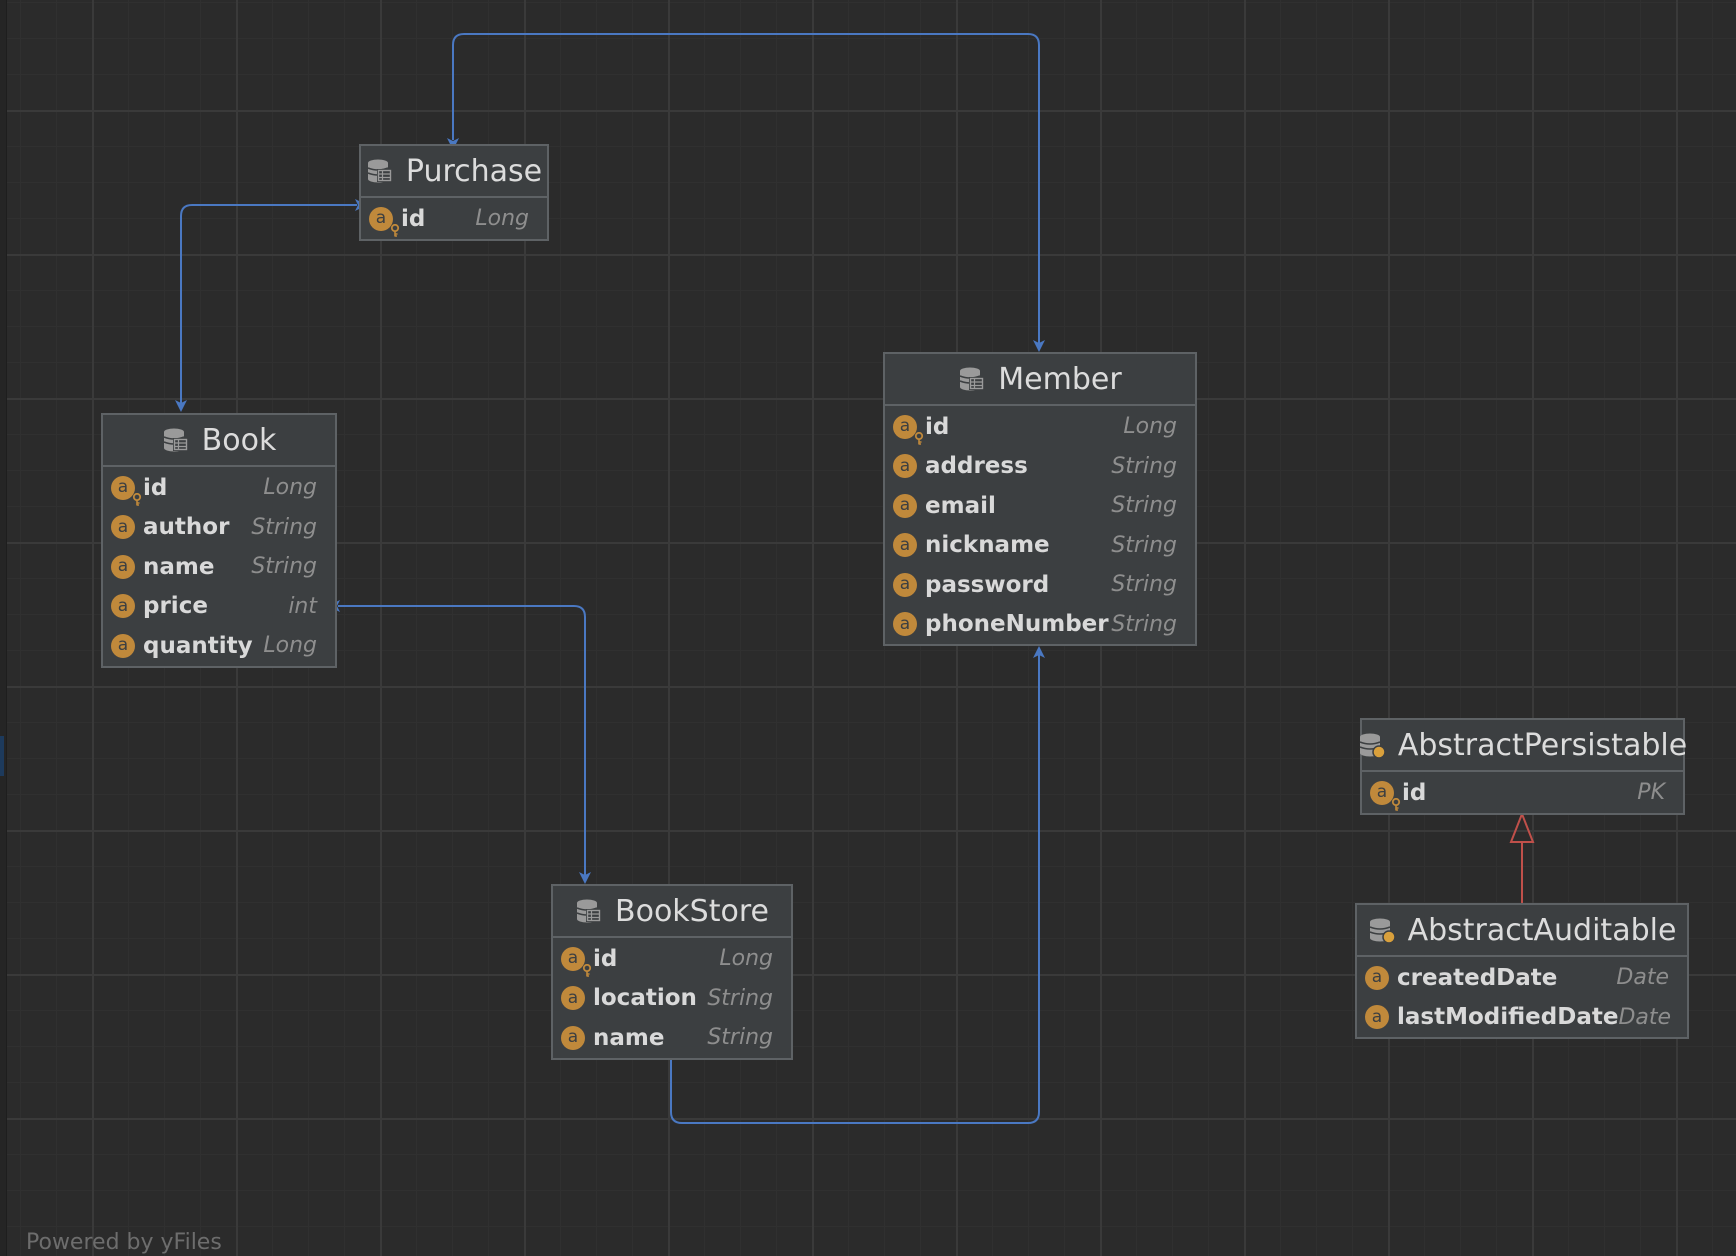 This screenshot has height=1256, width=1736. Describe the element at coordinates (302, 606) in the screenshot. I see `field-type: int` at that location.